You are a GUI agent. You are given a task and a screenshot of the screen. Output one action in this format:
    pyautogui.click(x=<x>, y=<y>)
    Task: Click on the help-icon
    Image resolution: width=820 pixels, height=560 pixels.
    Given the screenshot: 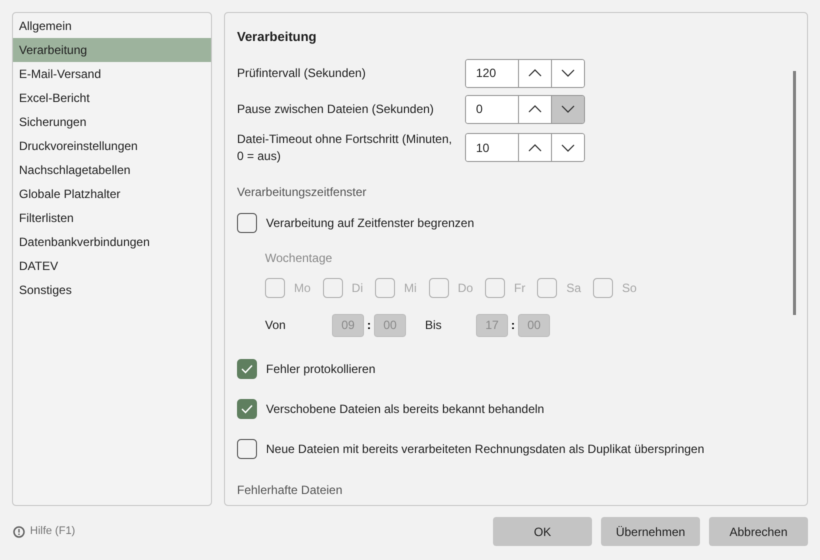 What is the action you would take?
    pyautogui.click(x=19, y=532)
    